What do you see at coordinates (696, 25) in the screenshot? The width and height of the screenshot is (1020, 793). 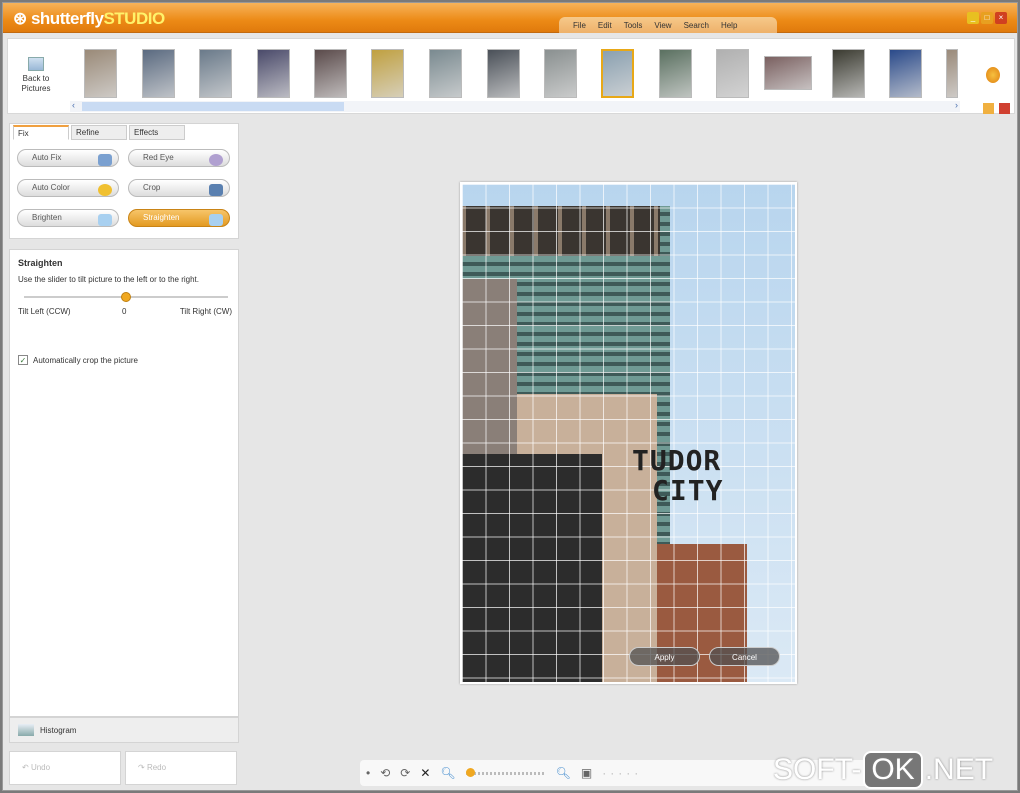 I see `menu-search: Search` at bounding box center [696, 25].